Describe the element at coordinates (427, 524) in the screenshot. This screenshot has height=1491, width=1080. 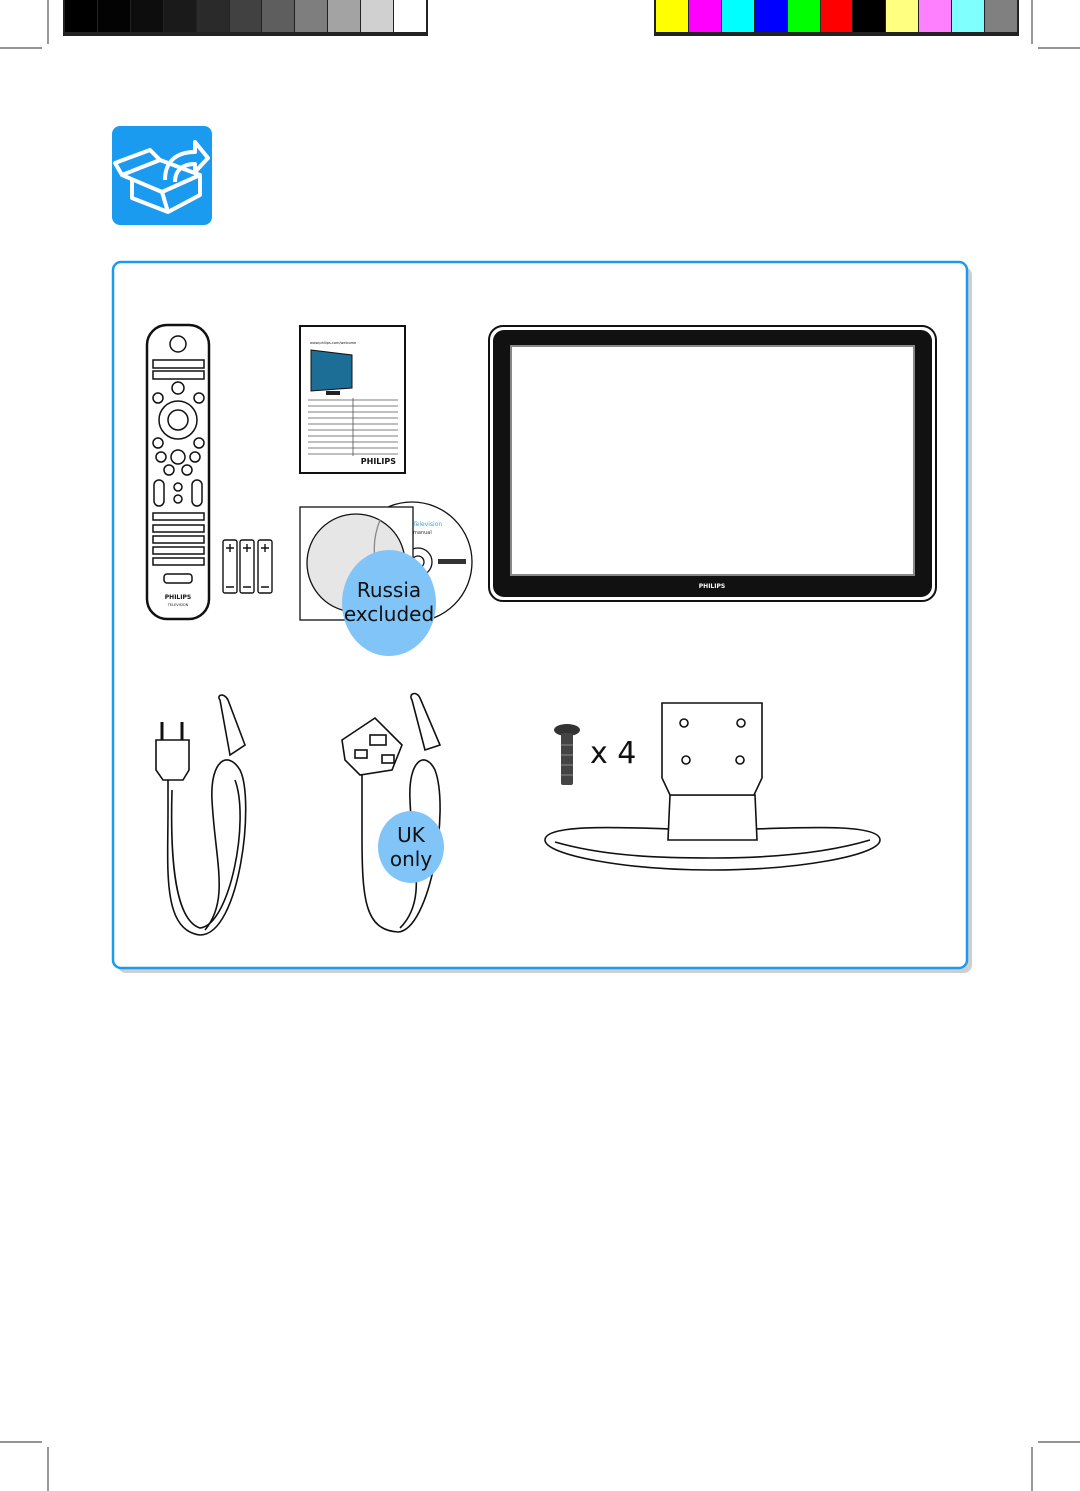
I see `cd-title: Television` at that location.